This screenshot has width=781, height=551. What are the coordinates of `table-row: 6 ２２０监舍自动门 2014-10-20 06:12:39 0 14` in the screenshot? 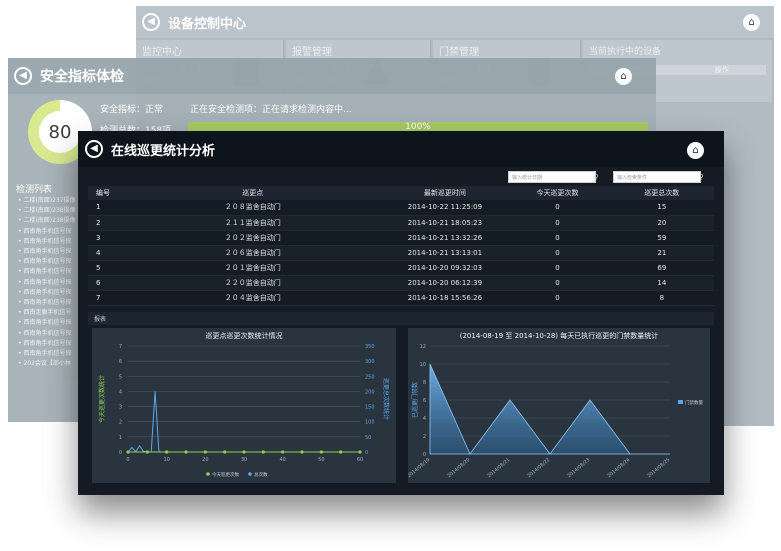 It's located at (401, 283).